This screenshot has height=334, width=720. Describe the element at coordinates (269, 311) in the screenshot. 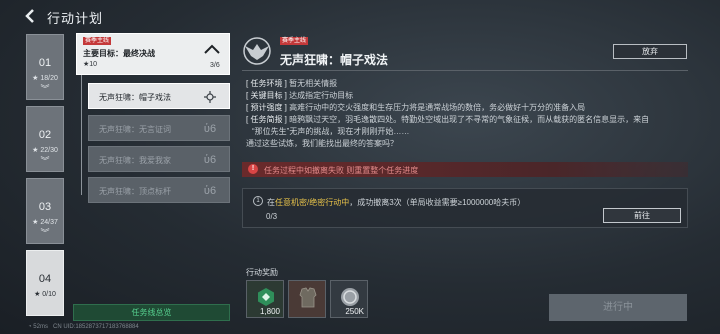

I see `reward-value: 1,800` at that location.